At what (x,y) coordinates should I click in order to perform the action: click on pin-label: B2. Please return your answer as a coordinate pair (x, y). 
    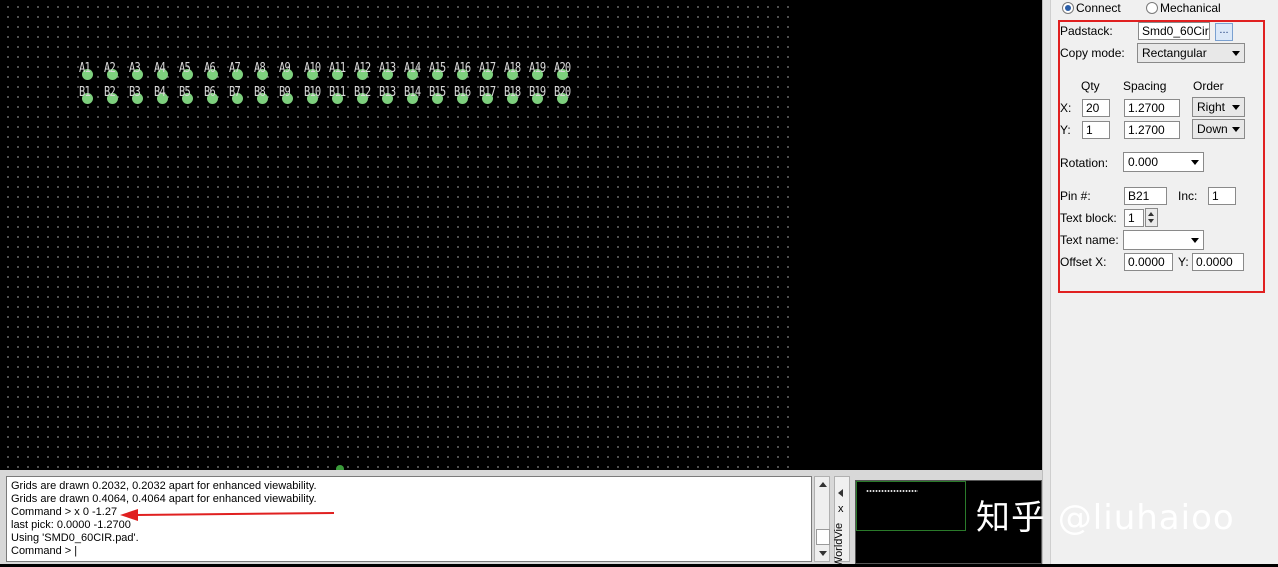
    Looking at the image, I should click on (110, 92).